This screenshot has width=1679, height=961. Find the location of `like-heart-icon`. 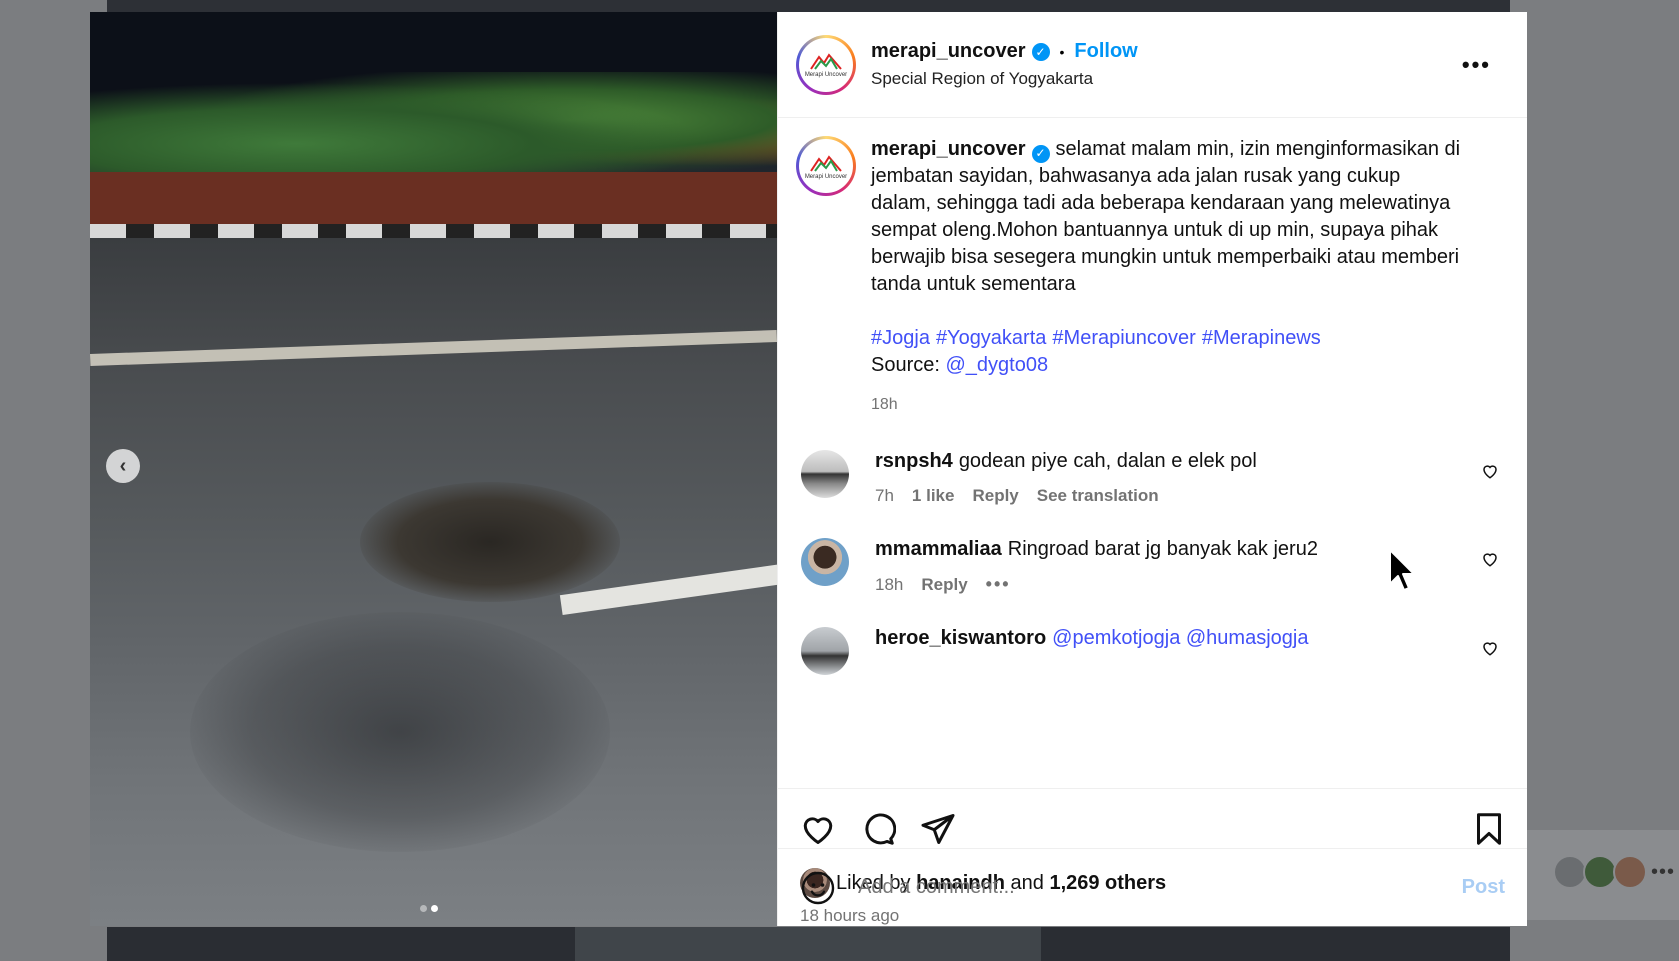

like-heart-icon is located at coordinates (818, 829).